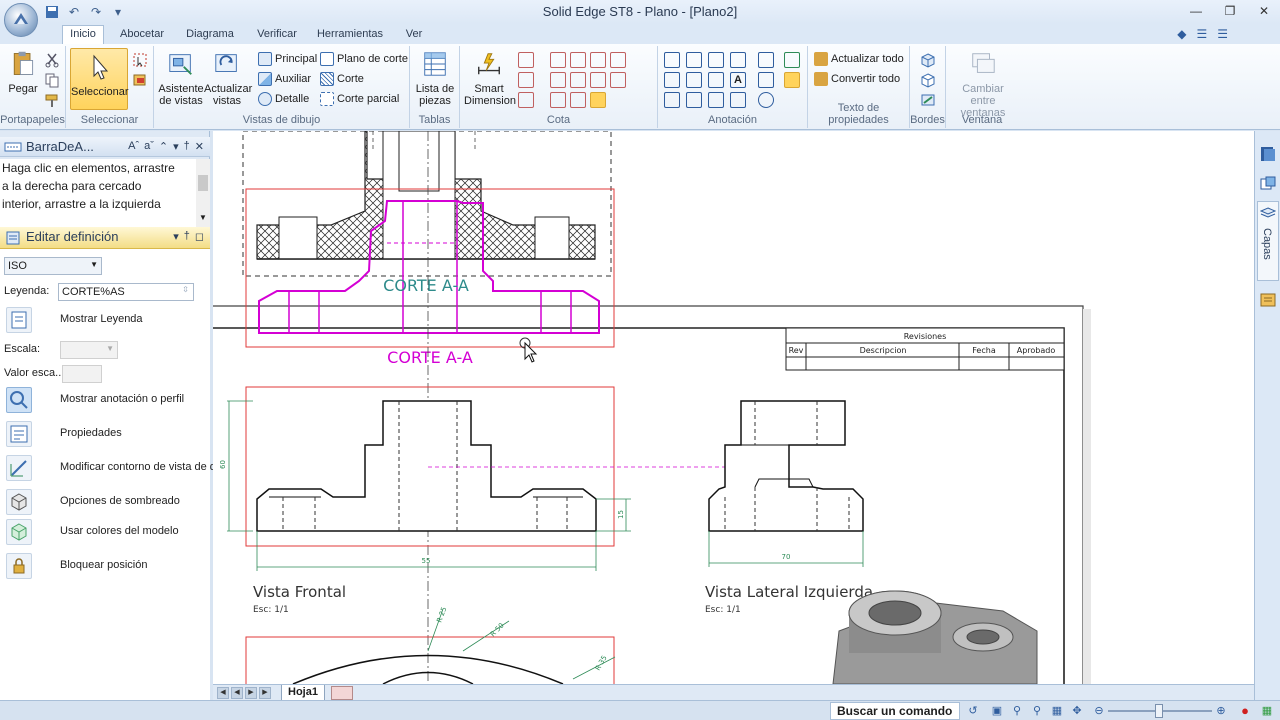 This screenshot has height=720, width=1280. I want to click on format-painter-icon, so click(52, 100).